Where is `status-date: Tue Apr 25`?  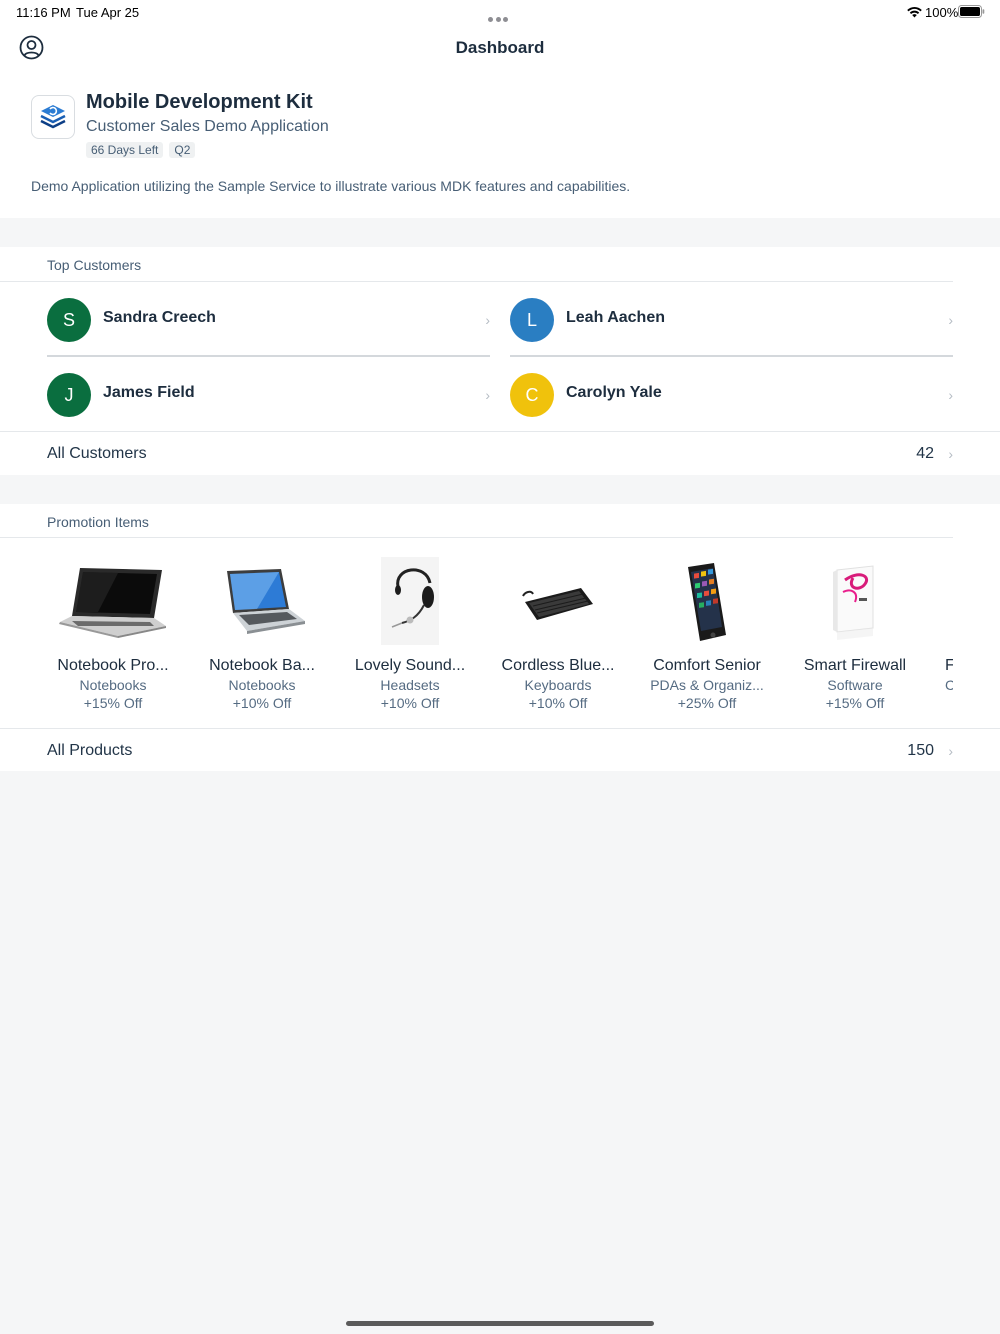
status-date: Tue Apr 25 is located at coordinates (108, 12).